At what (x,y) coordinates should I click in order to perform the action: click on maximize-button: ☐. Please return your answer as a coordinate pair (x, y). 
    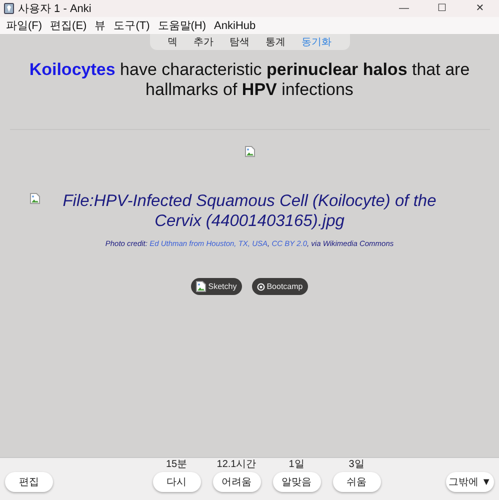
    Looking at the image, I should click on (442, 8).